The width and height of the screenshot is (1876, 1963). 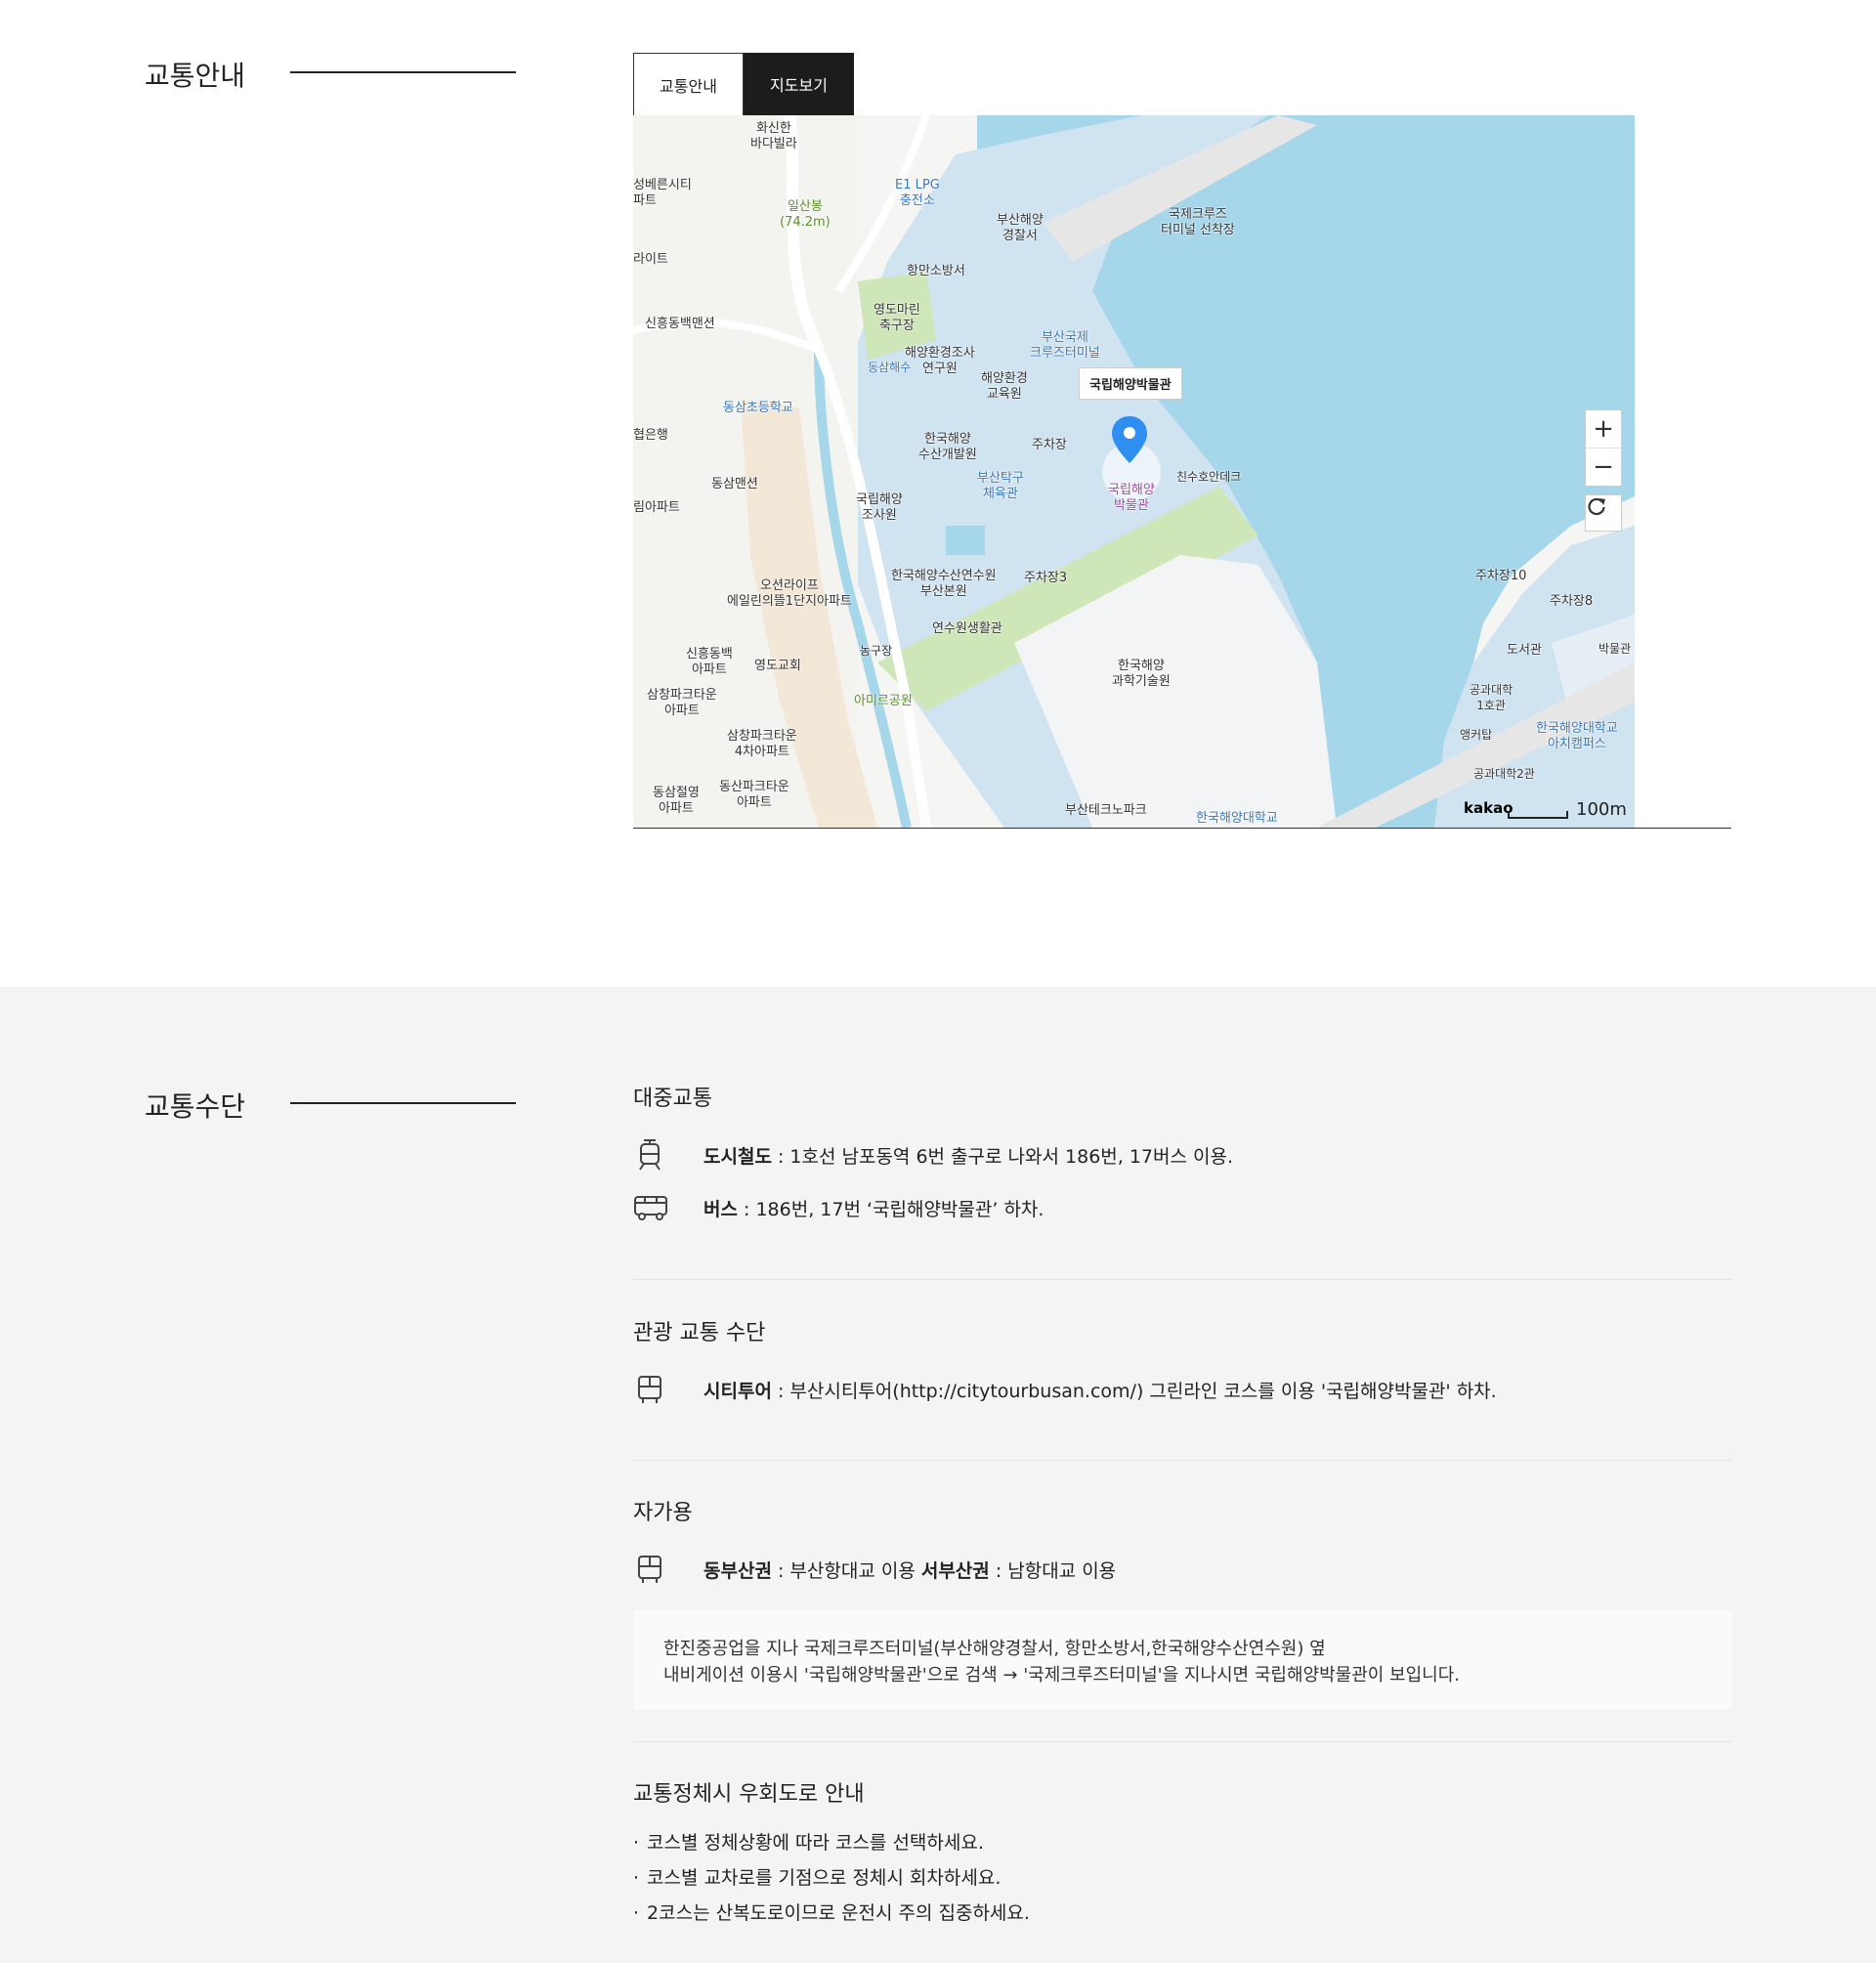 I want to click on west-busan-text: : 남항대교 이용, so click(x=1053, y=1570).